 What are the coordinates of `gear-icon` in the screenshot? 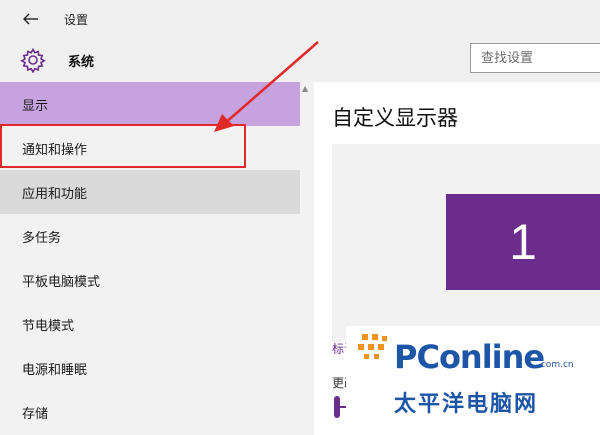 It's located at (33, 60).